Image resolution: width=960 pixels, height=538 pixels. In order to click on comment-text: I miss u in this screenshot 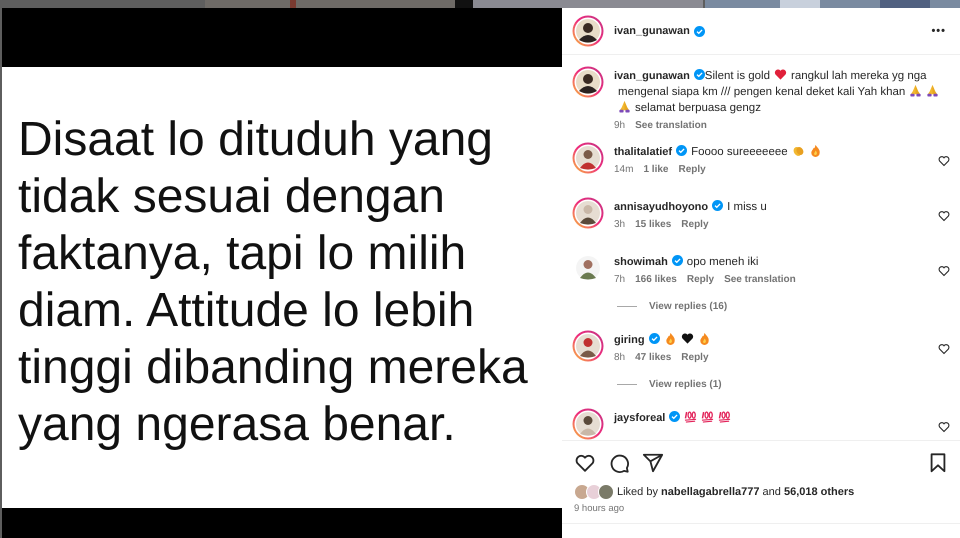, I will do `click(747, 207)`.